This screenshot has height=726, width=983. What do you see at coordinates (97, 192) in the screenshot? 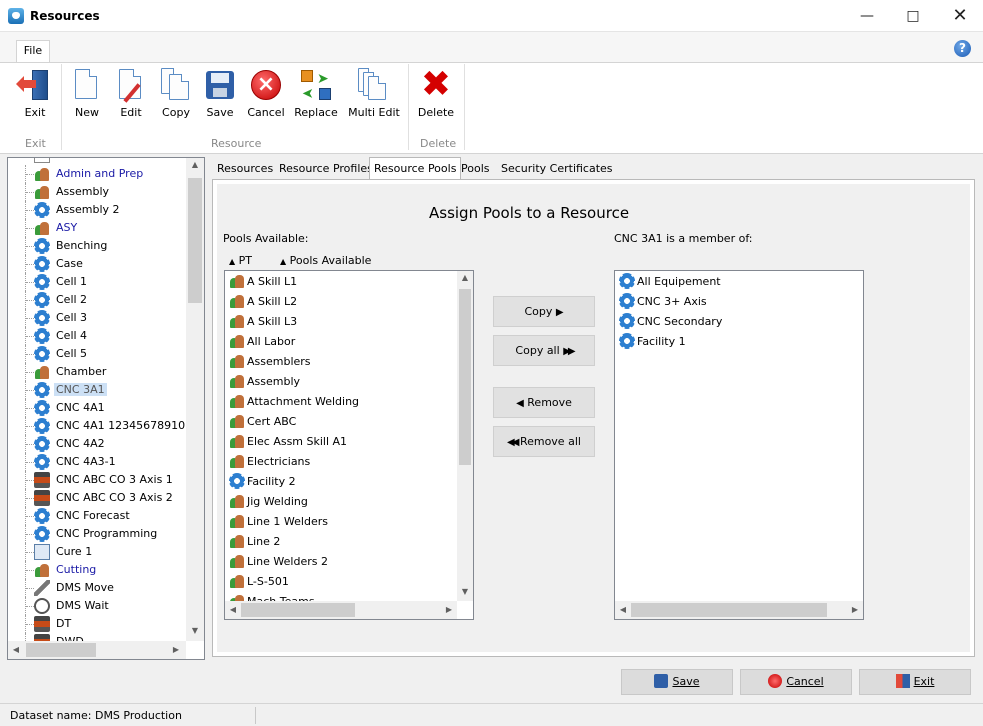
I see `tree-item: Assembly` at bounding box center [97, 192].